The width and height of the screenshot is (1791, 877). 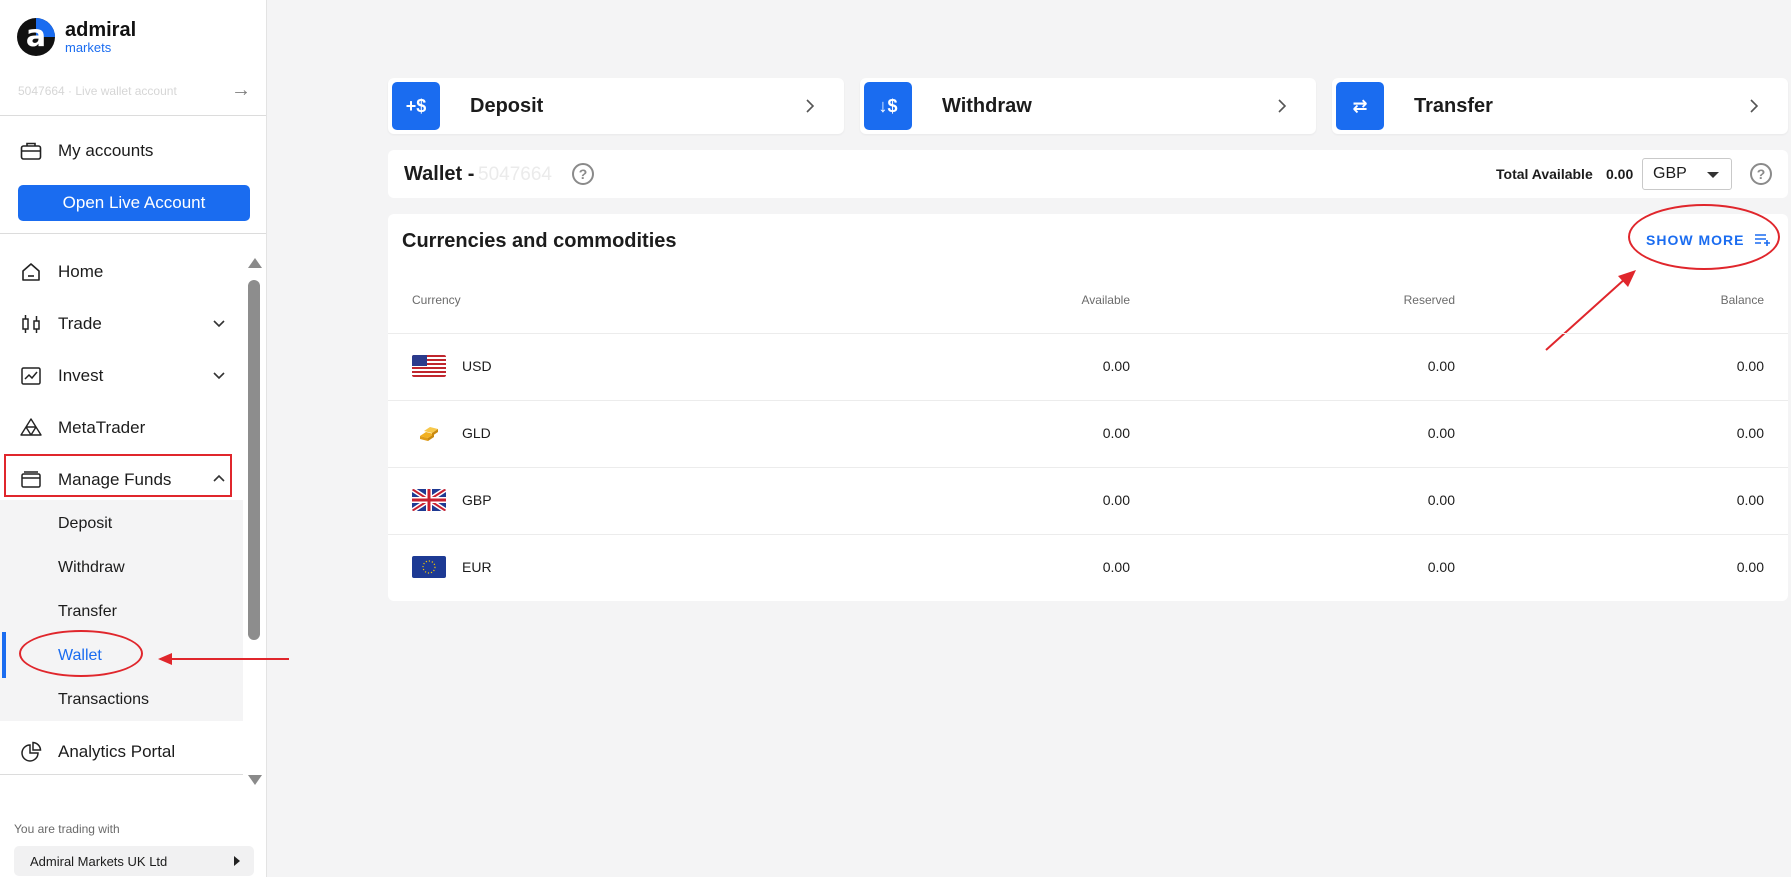 What do you see at coordinates (477, 366) in the screenshot?
I see `currency-code: USD` at bounding box center [477, 366].